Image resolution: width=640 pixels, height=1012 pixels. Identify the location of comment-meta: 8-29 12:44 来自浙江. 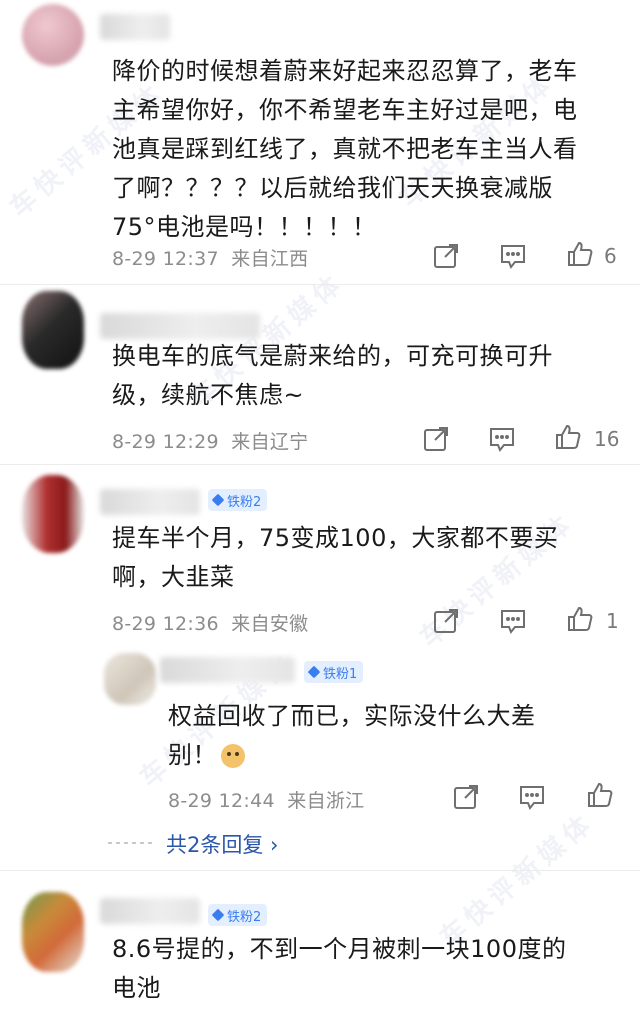
(266, 799).